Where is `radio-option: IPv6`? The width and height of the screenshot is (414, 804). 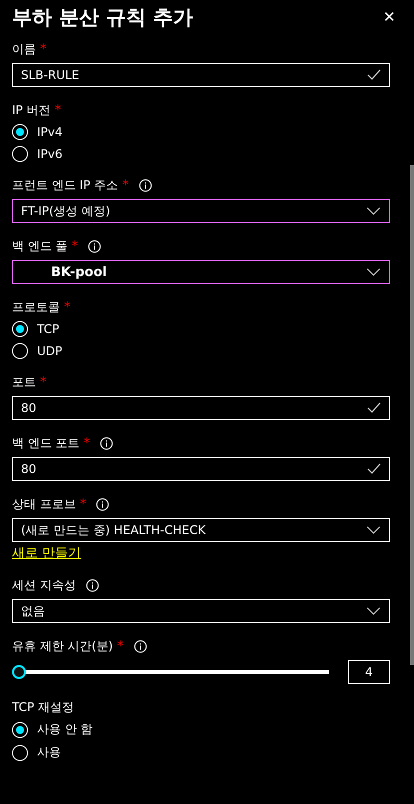 radio-option: IPv6 is located at coordinates (37, 154).